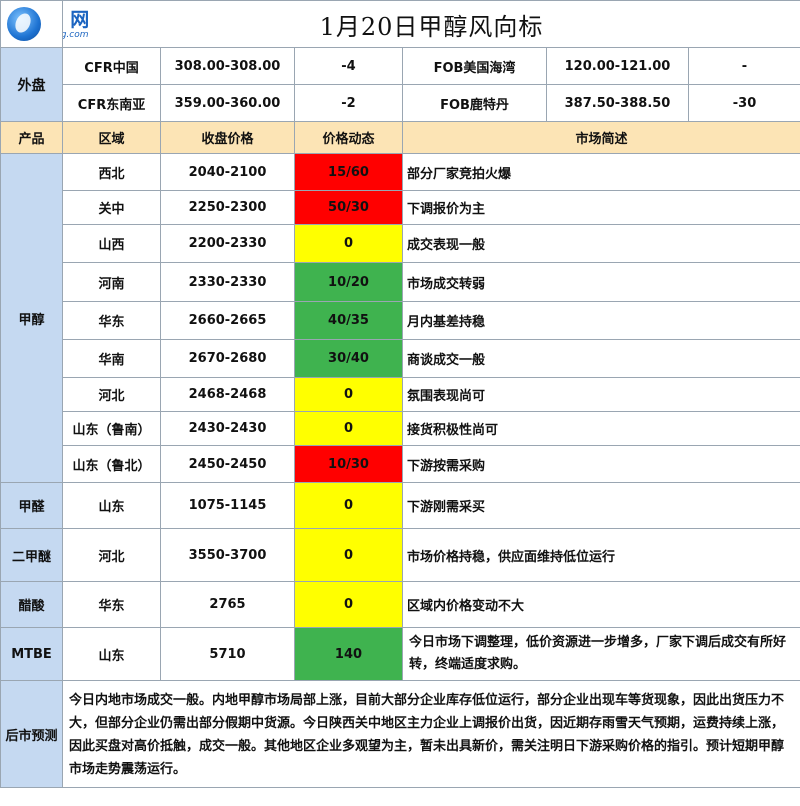 The height and width of the screenshot is (806, 800). Describe the element at coordinates (601, 282) in the screenshot. I see `summary-cell: 市场成交转弱` at that location.